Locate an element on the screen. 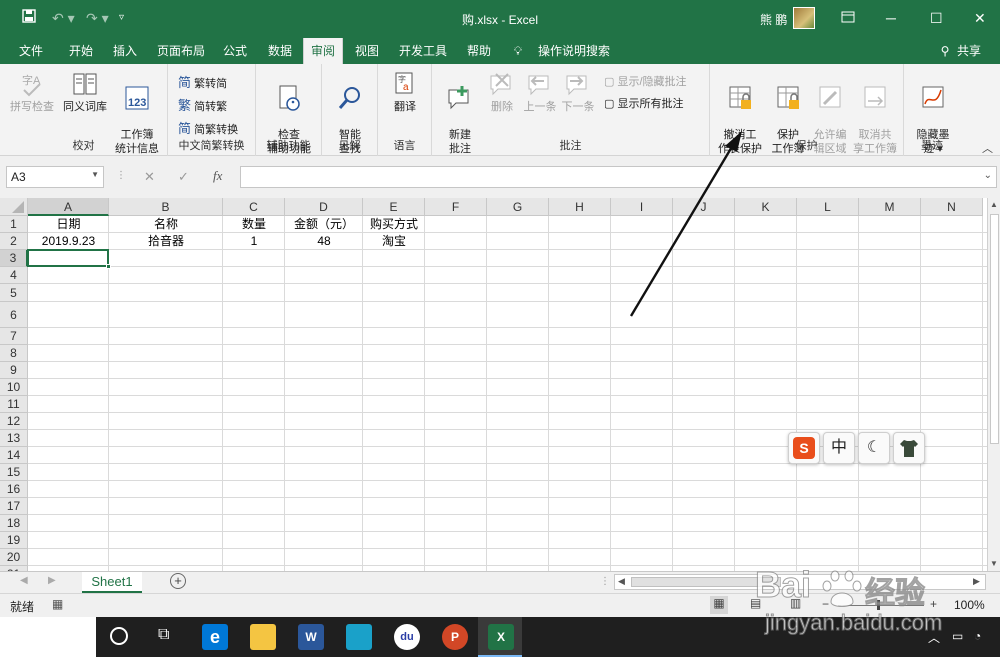 The image size is (1000, 657). maximize-icon: ☐ is located at coordinates (936, 18).